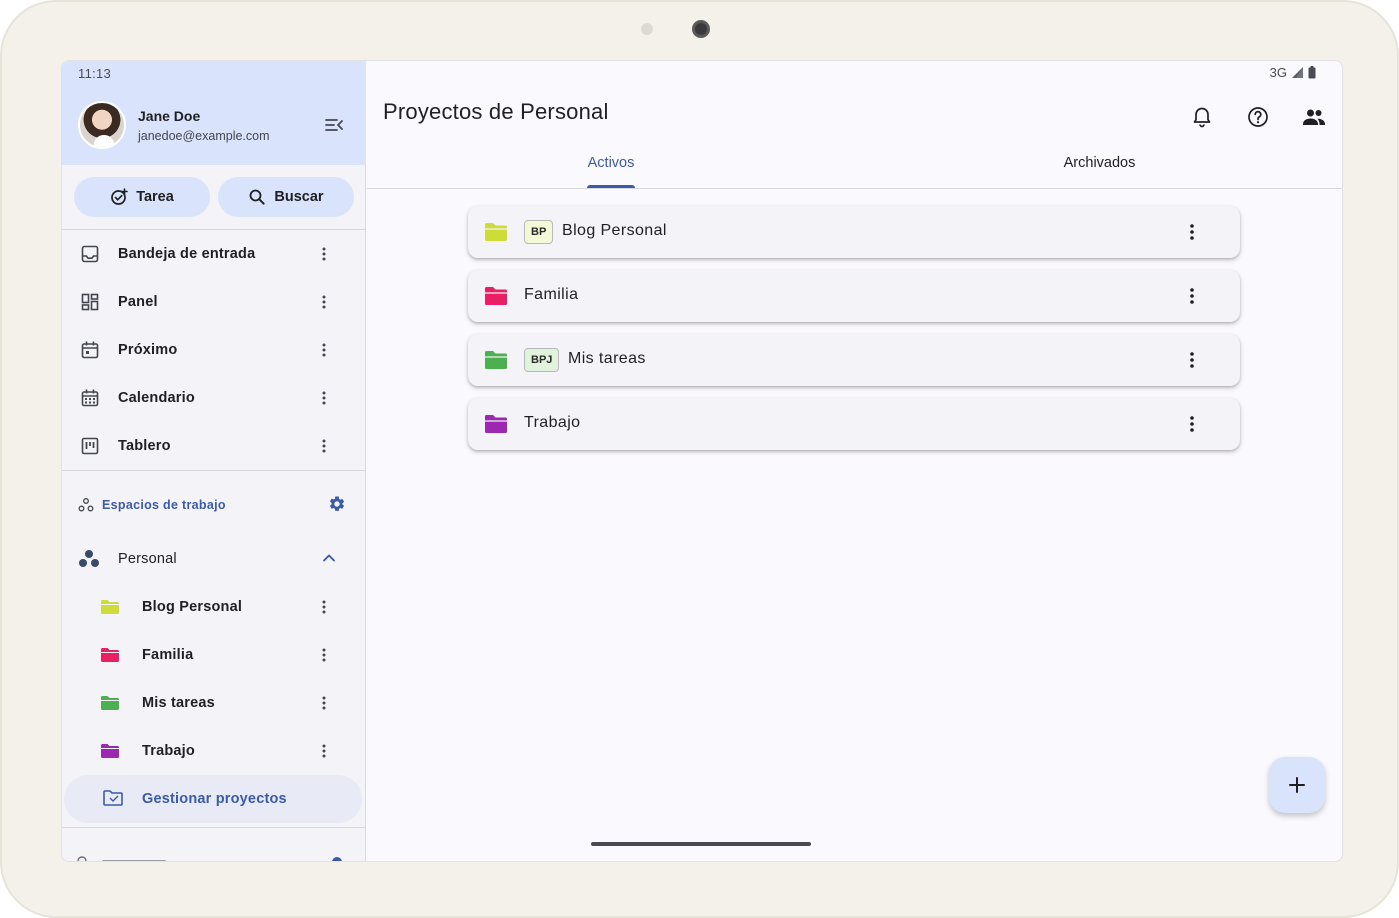 The width and height of the screenshot is (1399, 918). I want to click on project-item-blog-personal: Blog Personal, so click(214, 607).